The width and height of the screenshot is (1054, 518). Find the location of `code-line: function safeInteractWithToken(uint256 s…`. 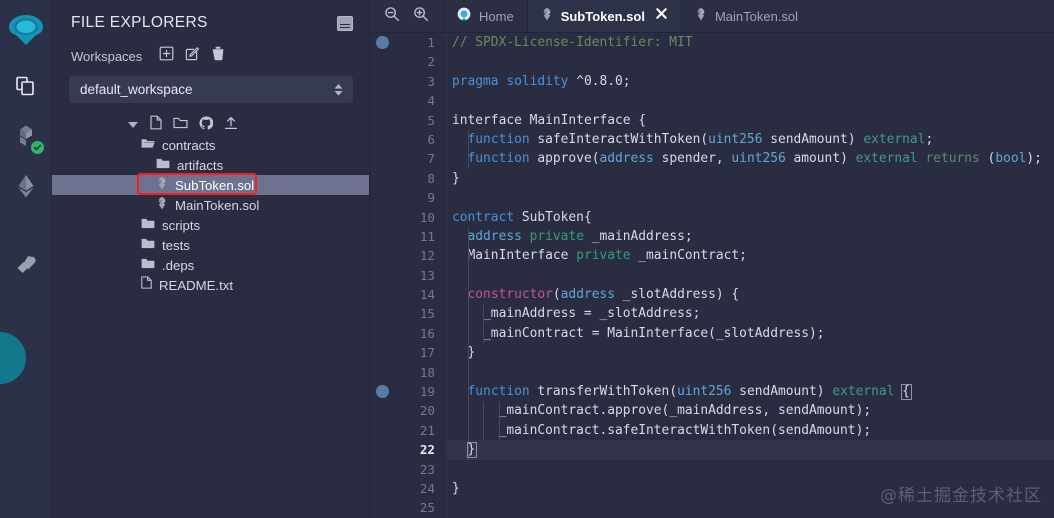

code-line: function safeInteractWithToken(uint256 s… is located at coordinates (750, 139).